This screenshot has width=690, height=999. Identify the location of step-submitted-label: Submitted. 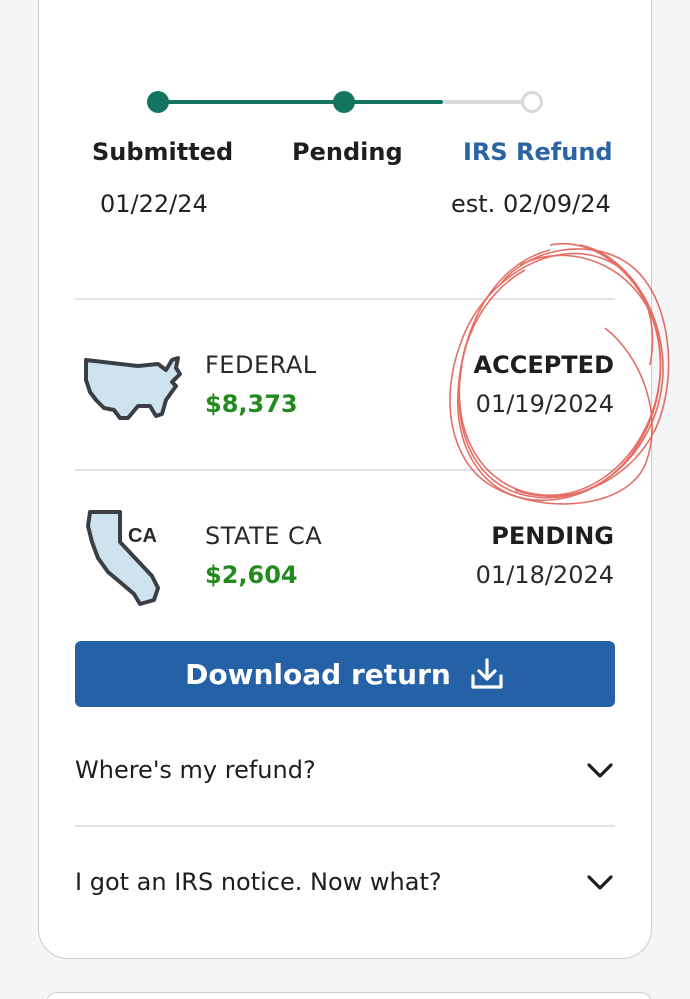
(163, 152).